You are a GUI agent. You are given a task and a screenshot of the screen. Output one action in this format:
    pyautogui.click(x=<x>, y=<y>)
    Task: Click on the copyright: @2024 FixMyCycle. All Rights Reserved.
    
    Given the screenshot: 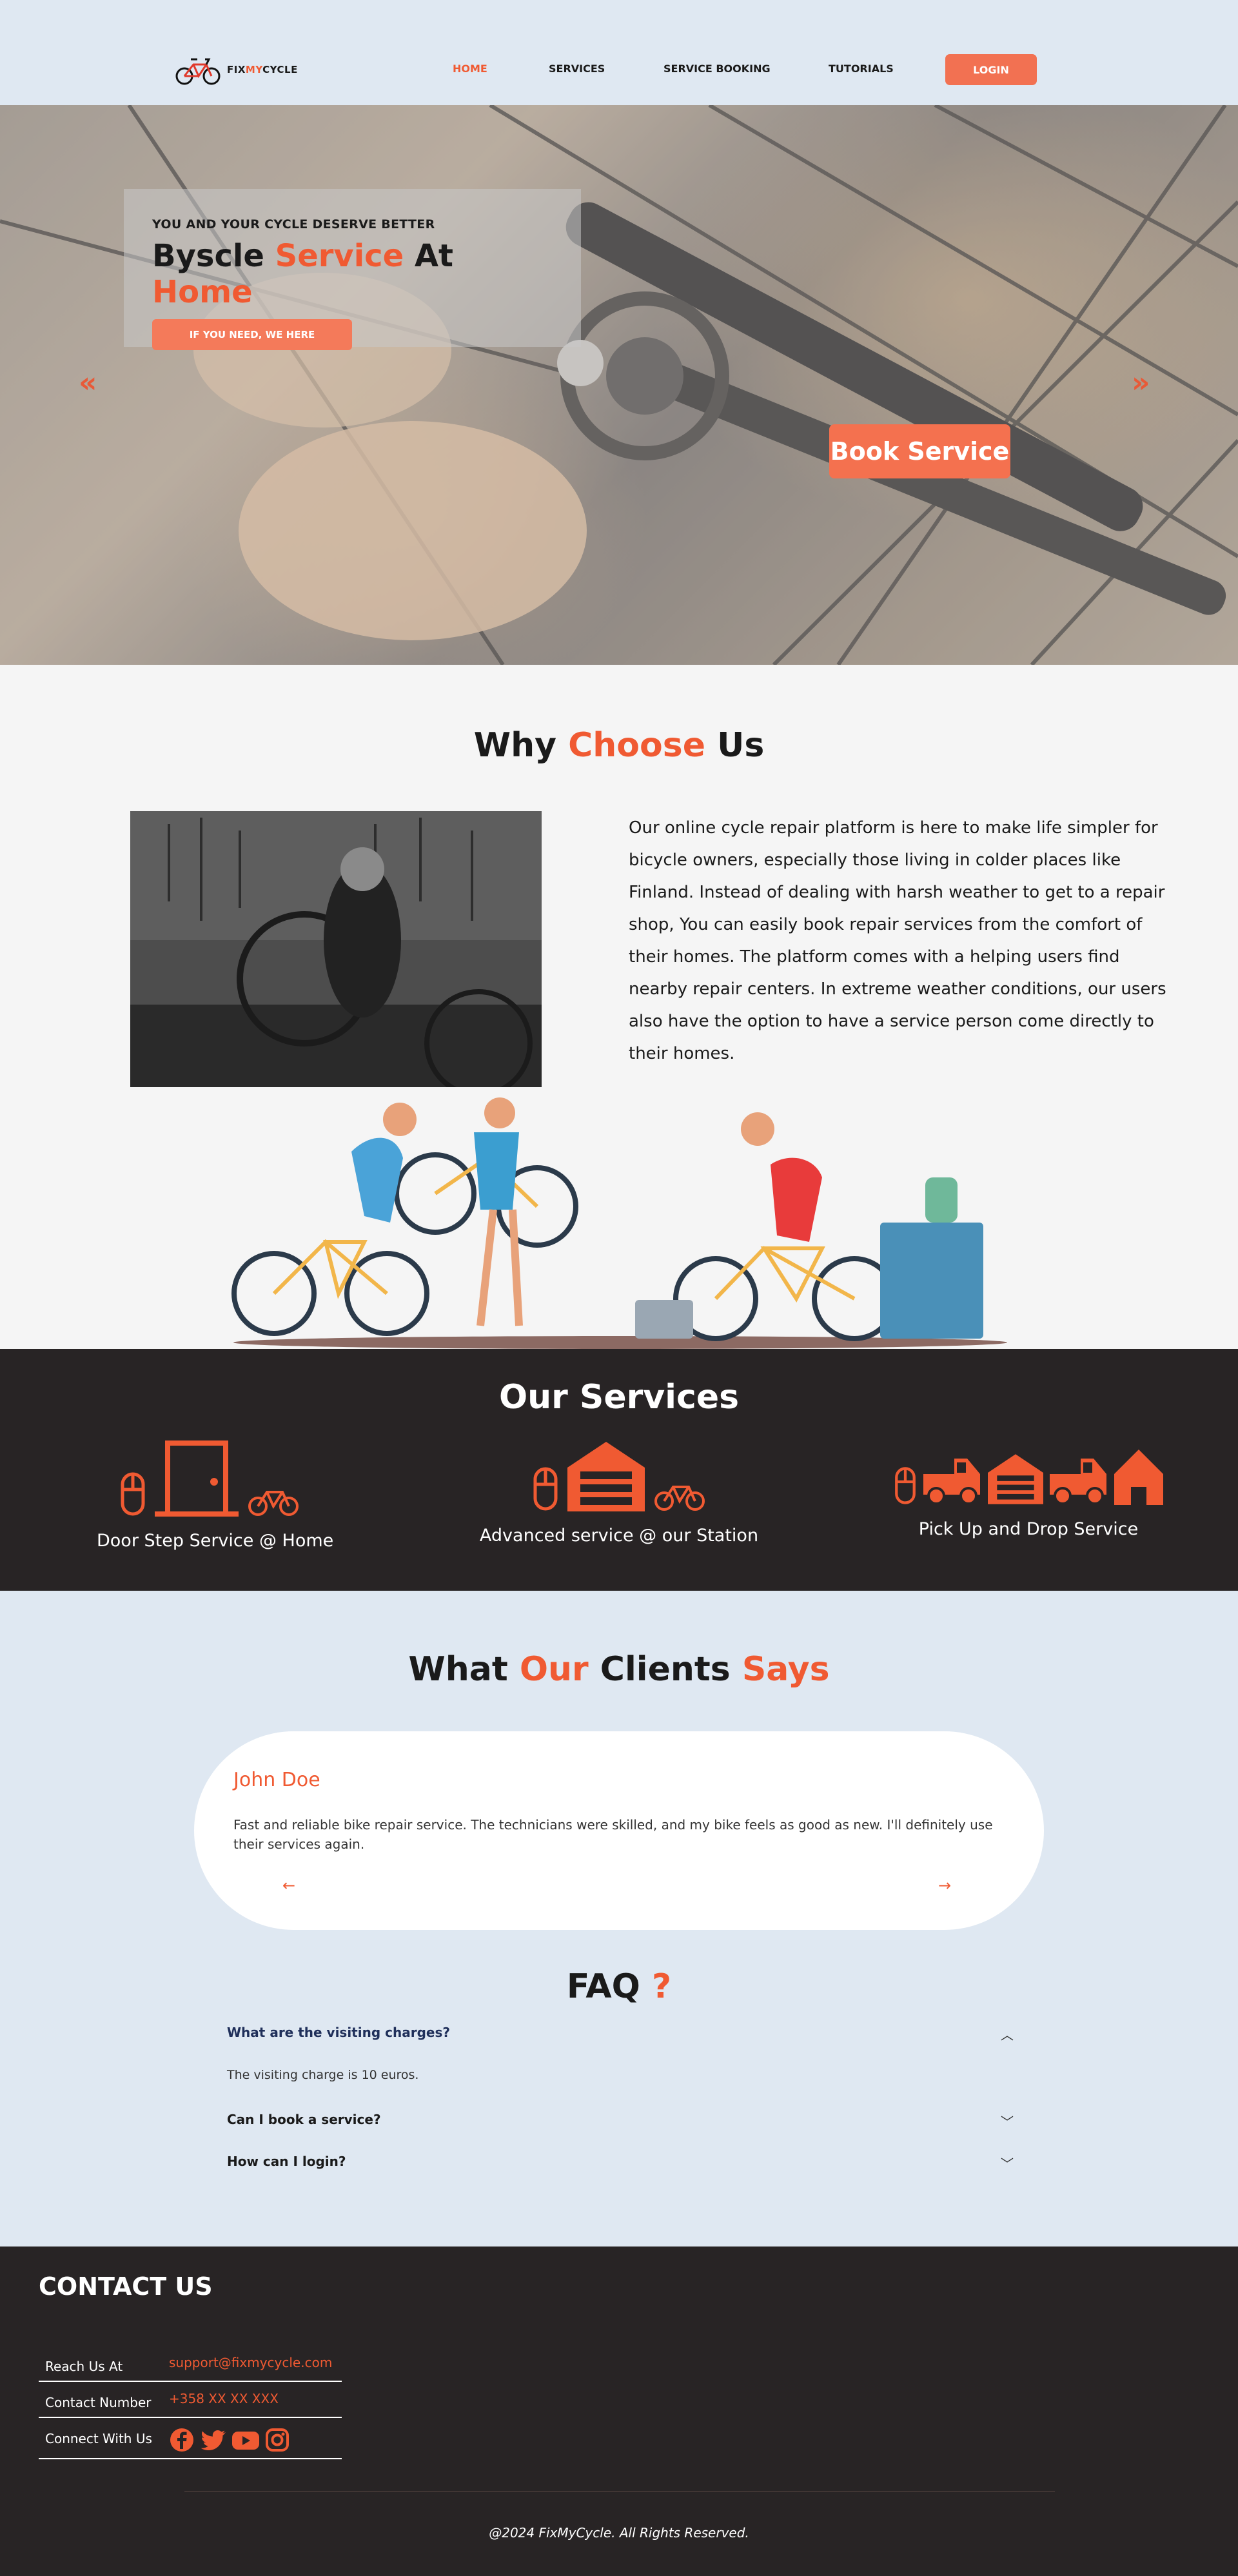 What is the action you would take?
    pyautogui.click(x=619, y=2533)
    